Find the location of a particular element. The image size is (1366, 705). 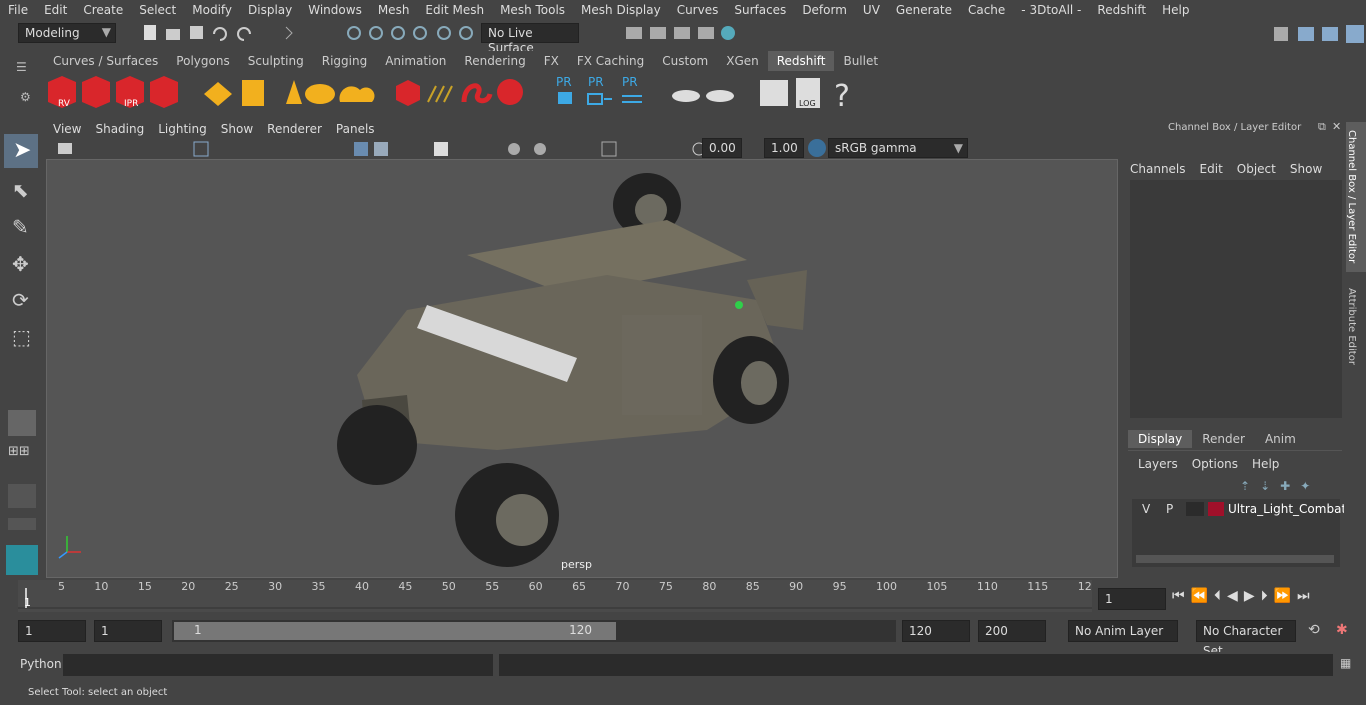

tab-attribute-editor-vertical: Attribute Editor is located at coordinates (1356, 332).